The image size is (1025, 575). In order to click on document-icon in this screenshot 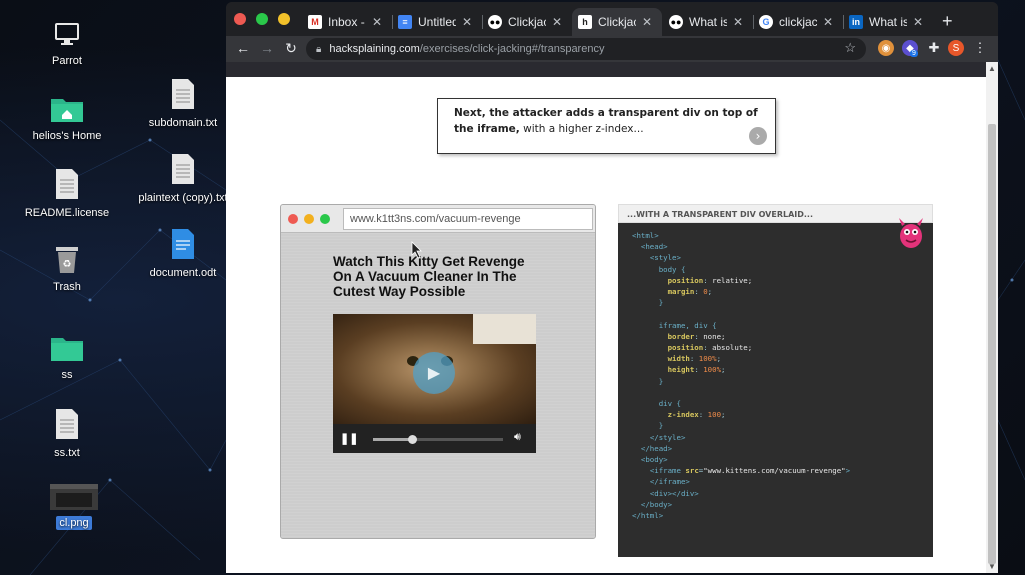, I will do `click(183, 245)`.